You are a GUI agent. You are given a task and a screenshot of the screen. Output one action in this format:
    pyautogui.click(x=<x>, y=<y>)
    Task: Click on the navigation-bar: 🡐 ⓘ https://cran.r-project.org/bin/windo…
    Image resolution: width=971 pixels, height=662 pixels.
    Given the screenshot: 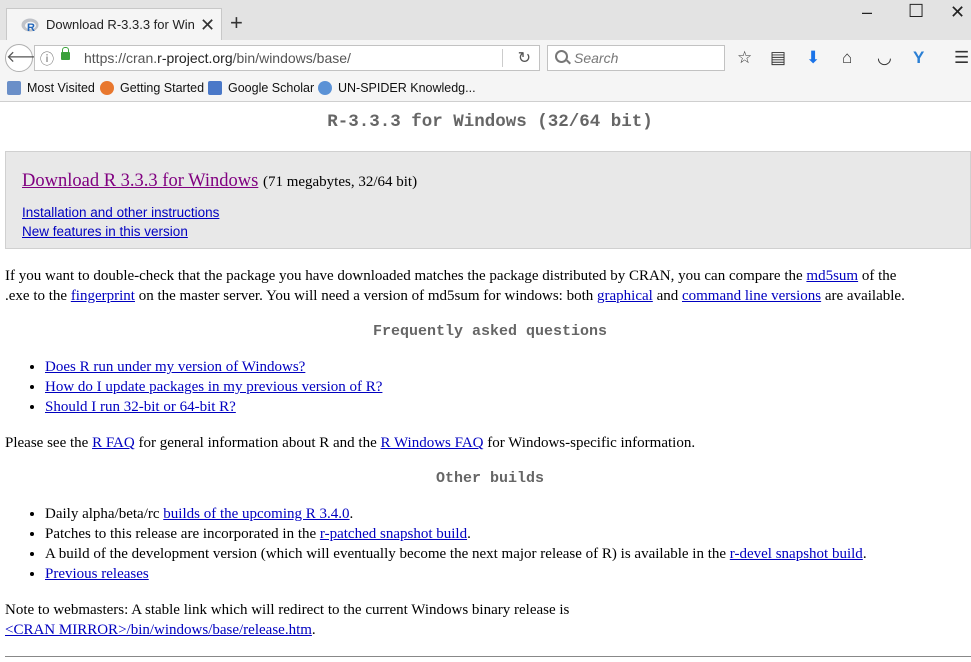 What is the action you would take?
    pyautogui.click(x=485, y=58)
    